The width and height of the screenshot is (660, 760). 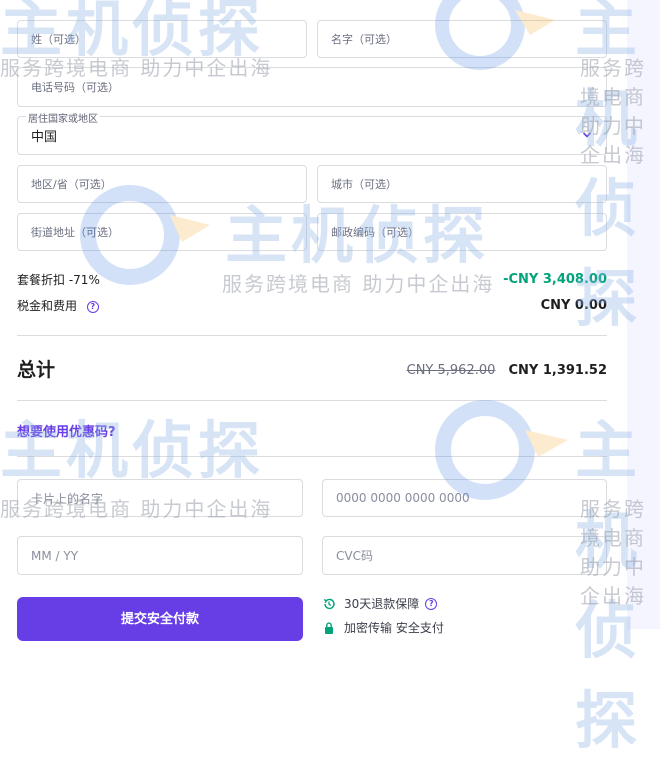 I want to click on card-name-input: 卡片上的名字, so click(x=160, y=498).